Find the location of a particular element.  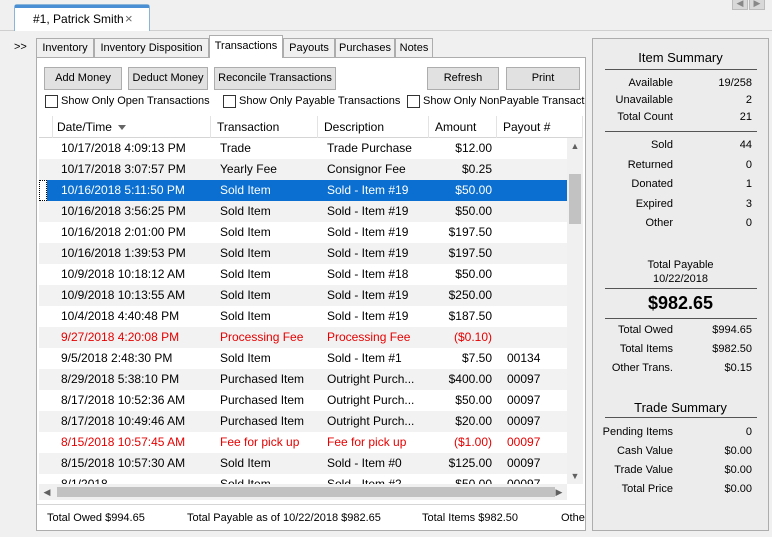

summary-label: Total Count is located at coordinates (645, 117).